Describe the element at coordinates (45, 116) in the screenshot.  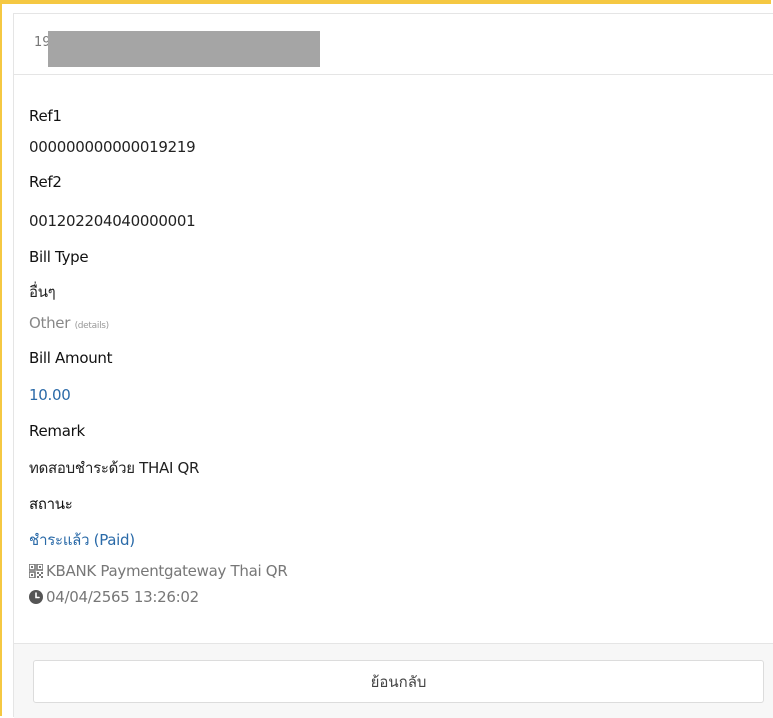
I see `ref1-label: Ref1` at that location.